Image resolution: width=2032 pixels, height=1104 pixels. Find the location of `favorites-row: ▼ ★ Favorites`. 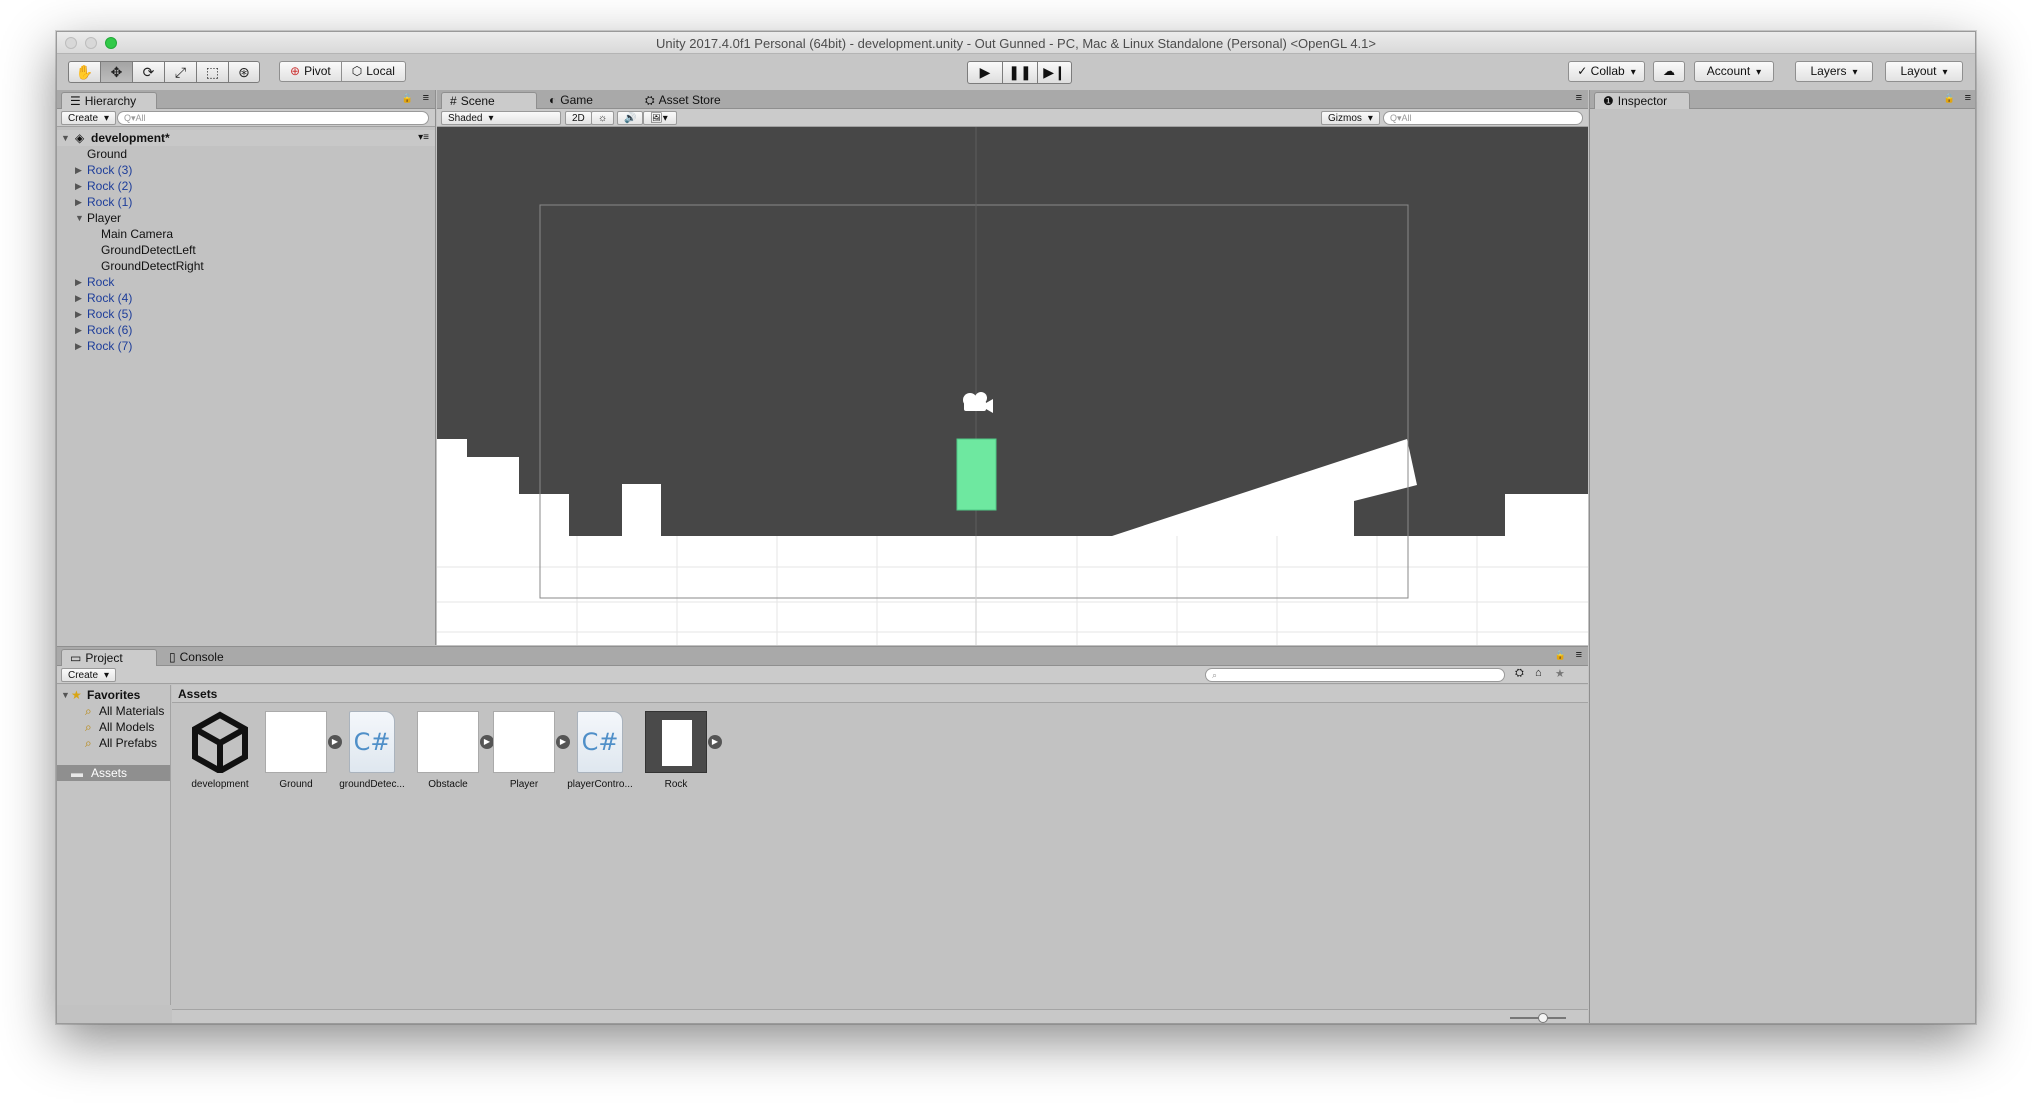

favorites-row: ▼ ★ Favorites is located at coordinates (113, 695).